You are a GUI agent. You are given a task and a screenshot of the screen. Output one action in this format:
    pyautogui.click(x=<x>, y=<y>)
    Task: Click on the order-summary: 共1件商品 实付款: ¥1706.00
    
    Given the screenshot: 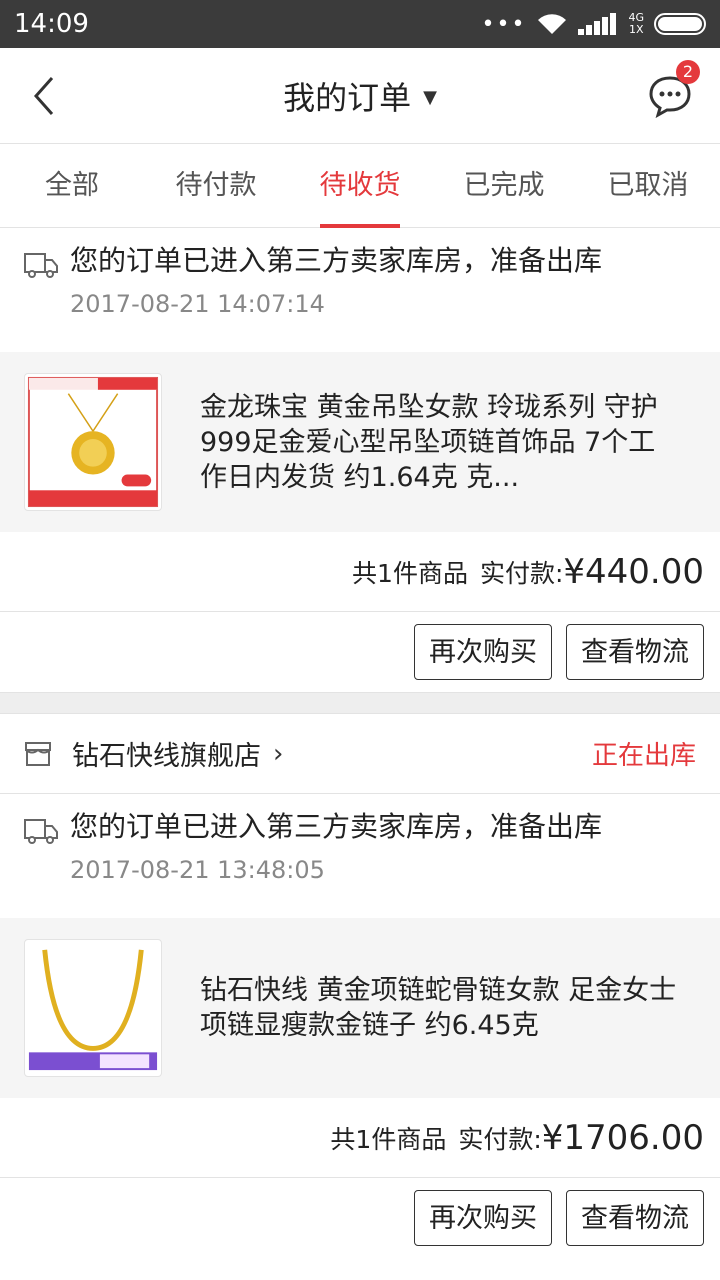 What is the action you would take?
    pyautogui.click(x=360, y=1138)
    